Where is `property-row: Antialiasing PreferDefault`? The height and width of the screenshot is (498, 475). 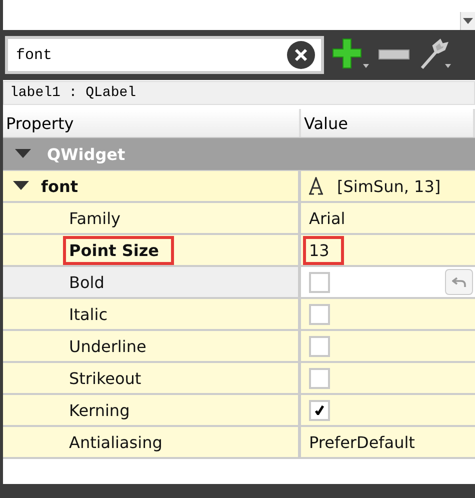 property-row: Antialiasing PreferDefault is located at coordinates (239, 443).